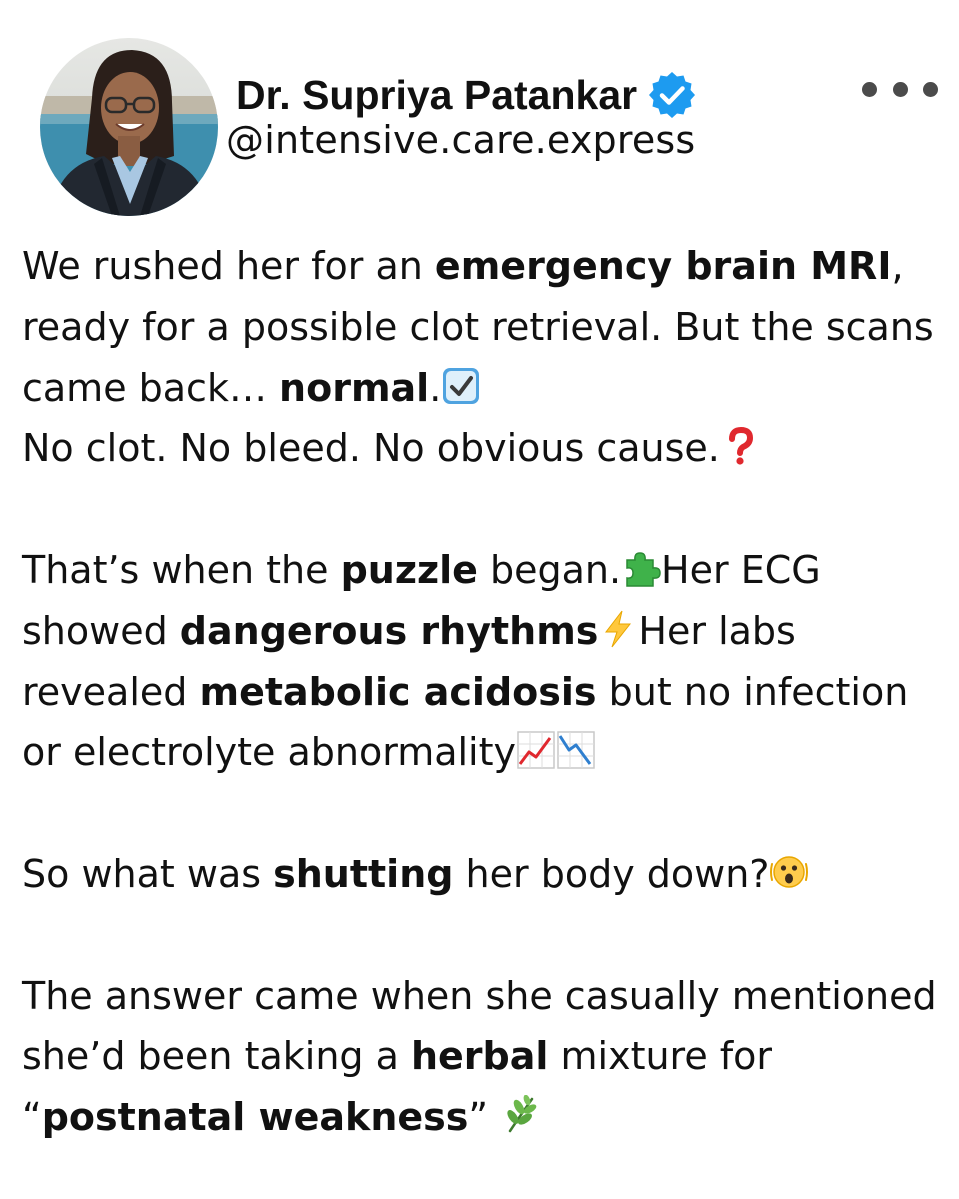  What do you see at coordinates (740, 446) in the screenshot?
I see `red-question-mark-emoji` at bounding box center [740, 446].